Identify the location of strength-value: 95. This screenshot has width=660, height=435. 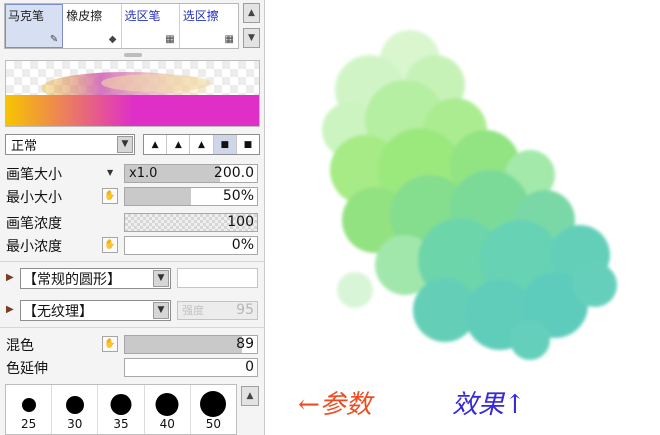
(245, 310).